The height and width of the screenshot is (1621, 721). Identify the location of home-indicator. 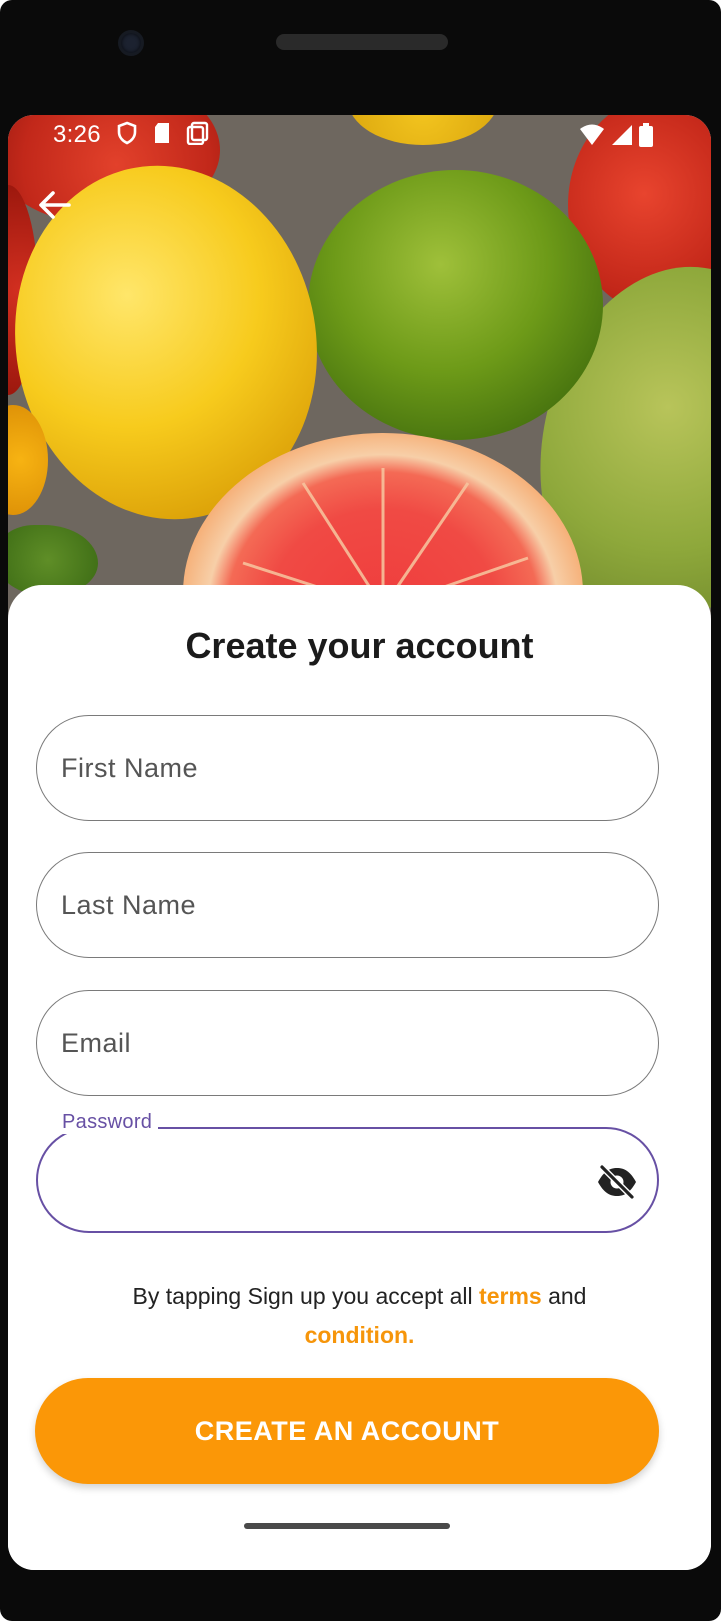
(347, 1526).